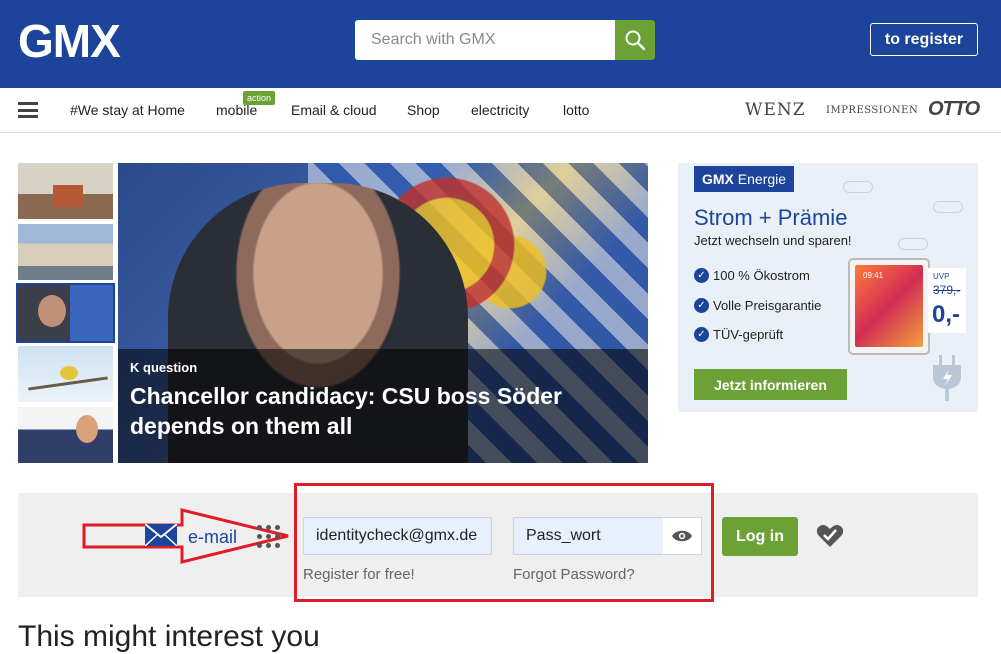 This screenshot has height=654, width=1001. What do you see at coordinates (771, 217) in the screenshot?
I see `ad-title: Strom + Prämie` at bounding box center [771, 217].